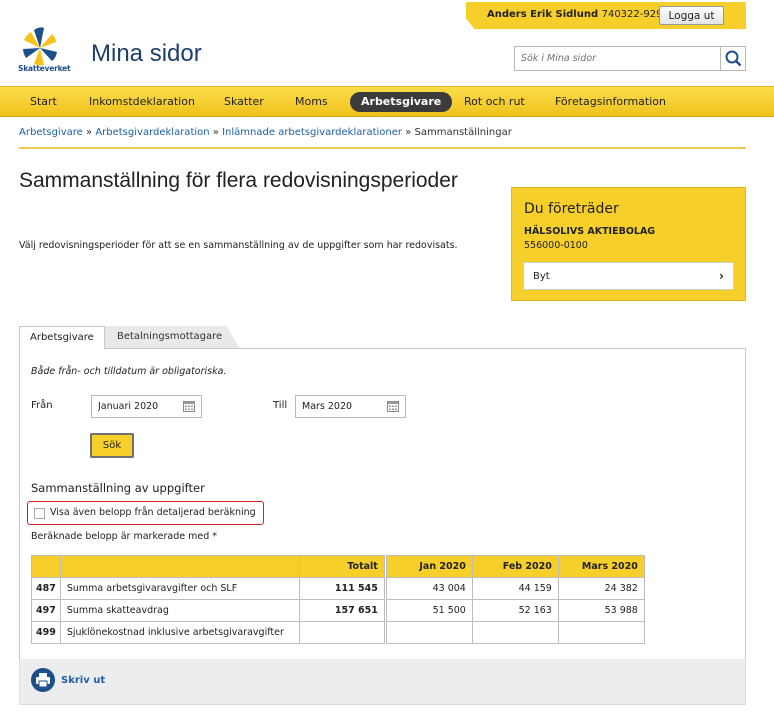 Image resolution: width=774 pixels, height=720 pixels. Describe the element at coordinates (46, 588) in the screenshot. I see `row-code: 487` at that location.